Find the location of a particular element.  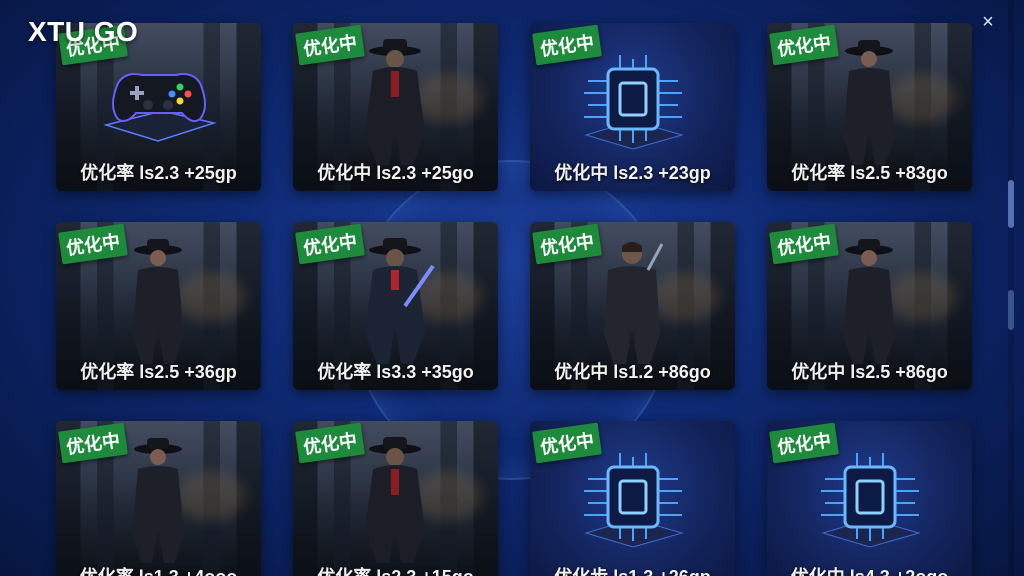

game-card: 优化中 优化中 ls4.3 +2ogo is located at coordinates (869, 498).